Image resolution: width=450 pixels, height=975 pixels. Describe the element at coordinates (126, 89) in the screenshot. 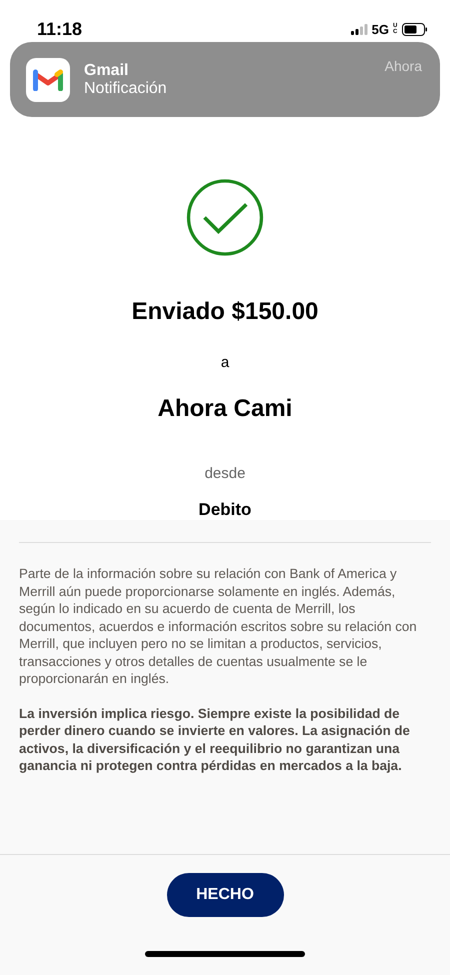

I see `notification-message: Notificación` at that location.